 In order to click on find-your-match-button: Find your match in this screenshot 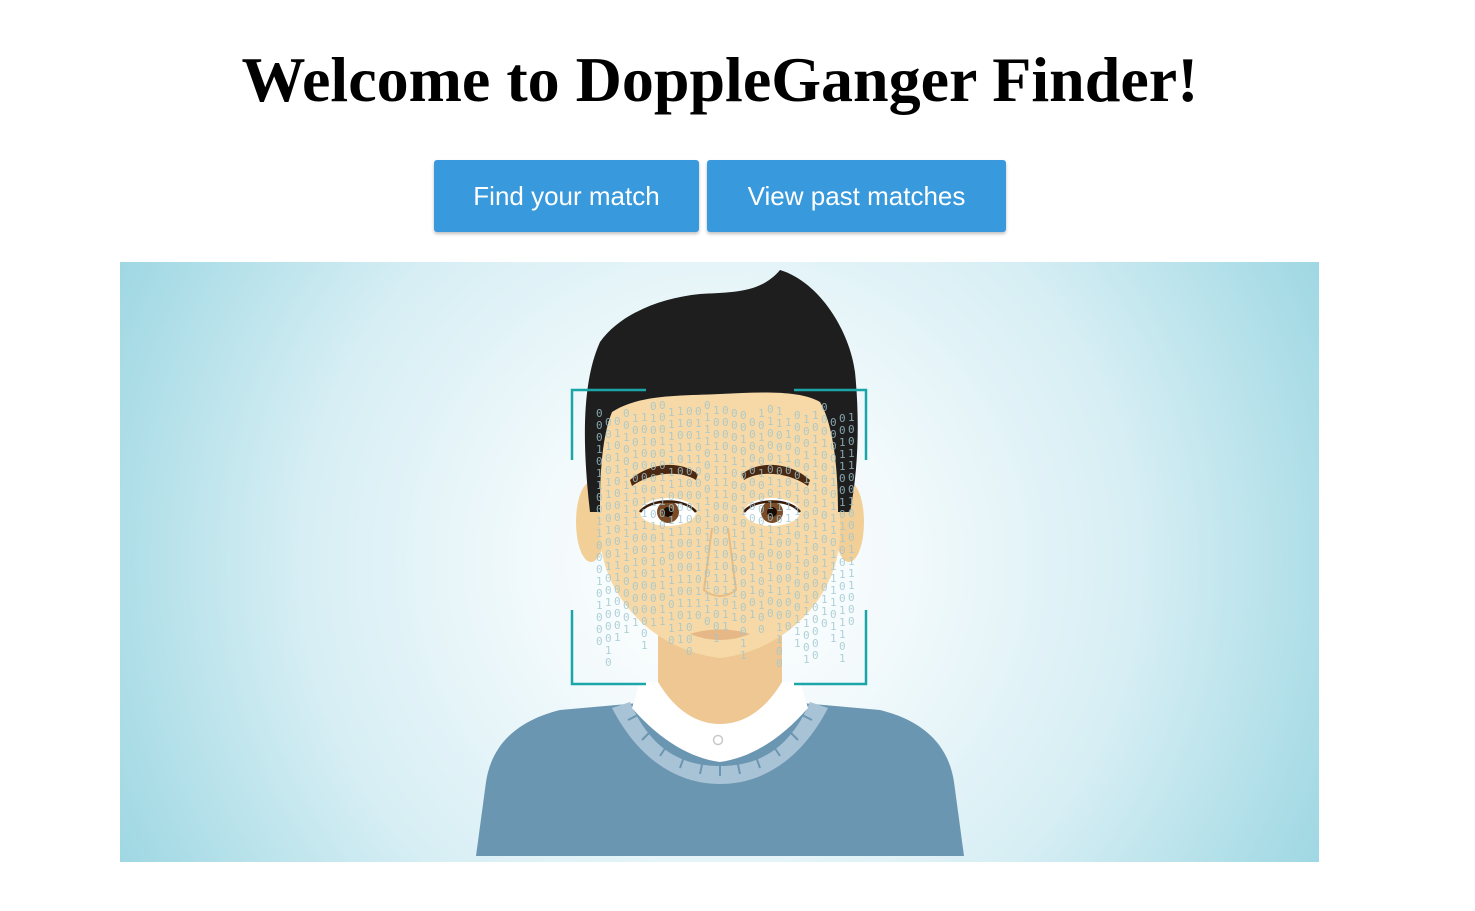, I will do `click(566, 196)`.